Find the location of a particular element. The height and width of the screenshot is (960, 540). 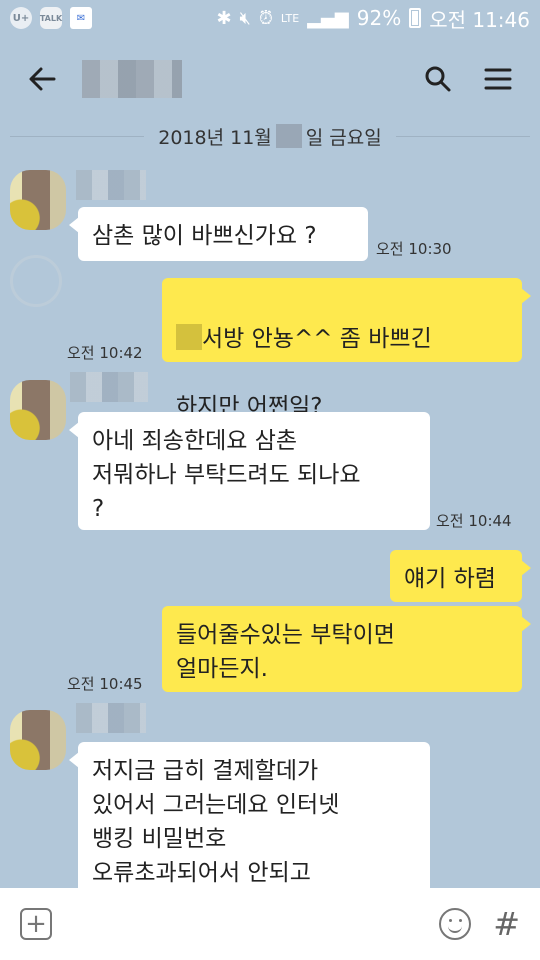

message-time: 오전 10:44 is located at coordinates (474, 521).